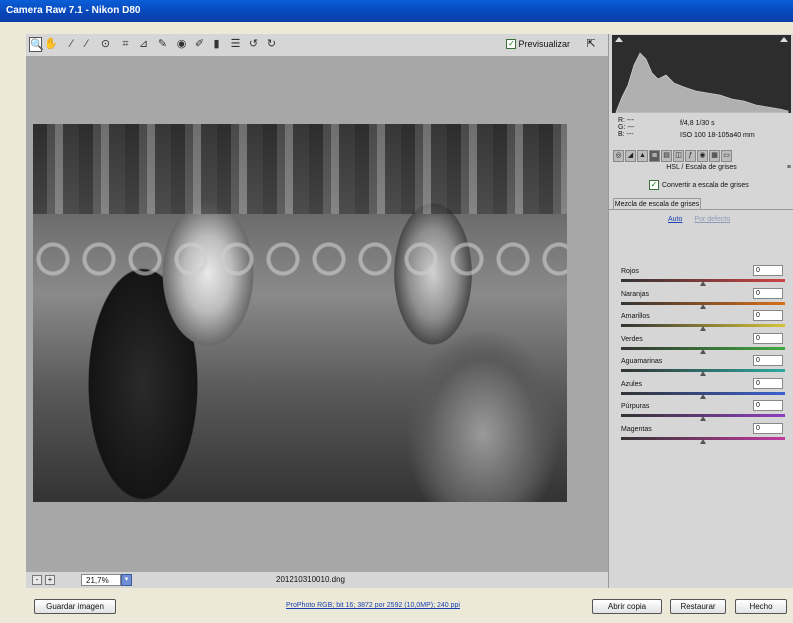 This screenshot has width=793, height=623. Describe the element at coordinates (396, 11) in the screenshot. I see `window-title: Camera Raw 7.1 - Nikon D80` at that location.